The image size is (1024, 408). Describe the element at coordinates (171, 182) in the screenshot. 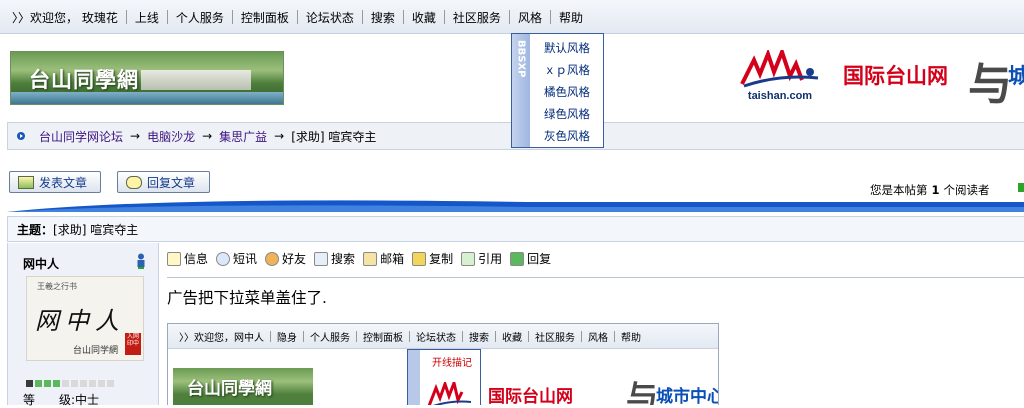

I see `reply-article-label: 回复文章` at that location.